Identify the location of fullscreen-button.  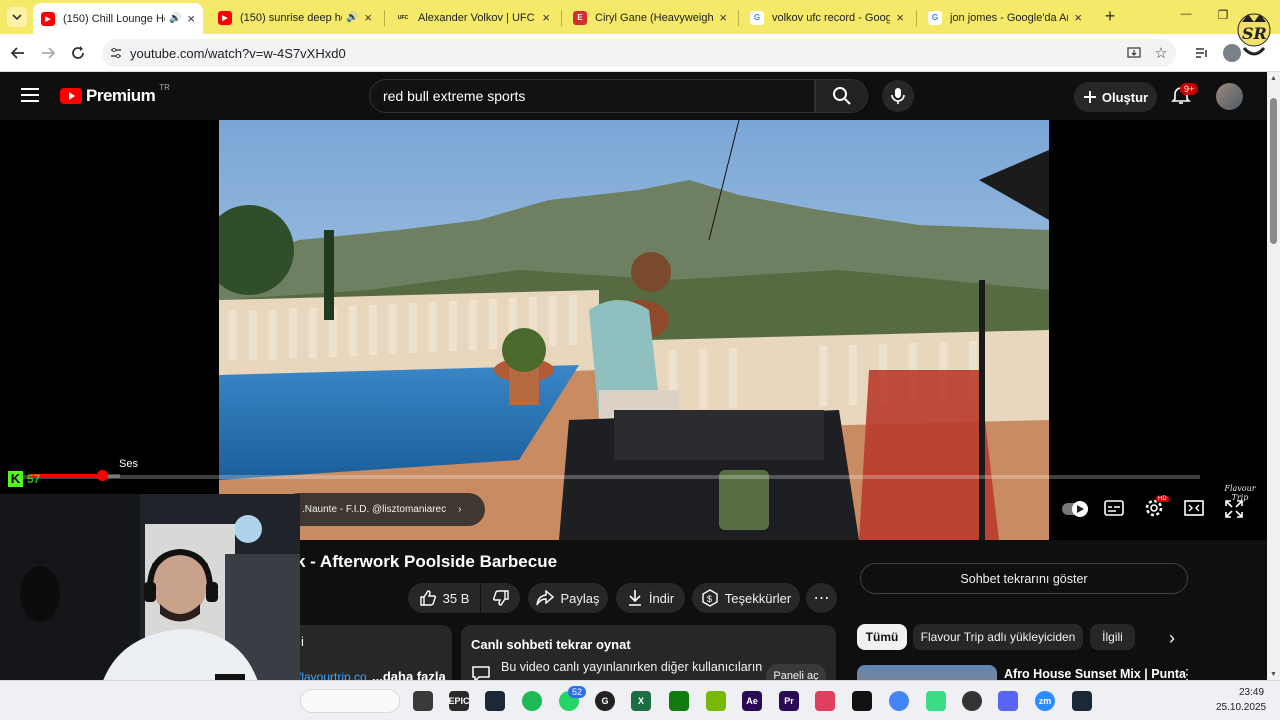
(1234, 511).